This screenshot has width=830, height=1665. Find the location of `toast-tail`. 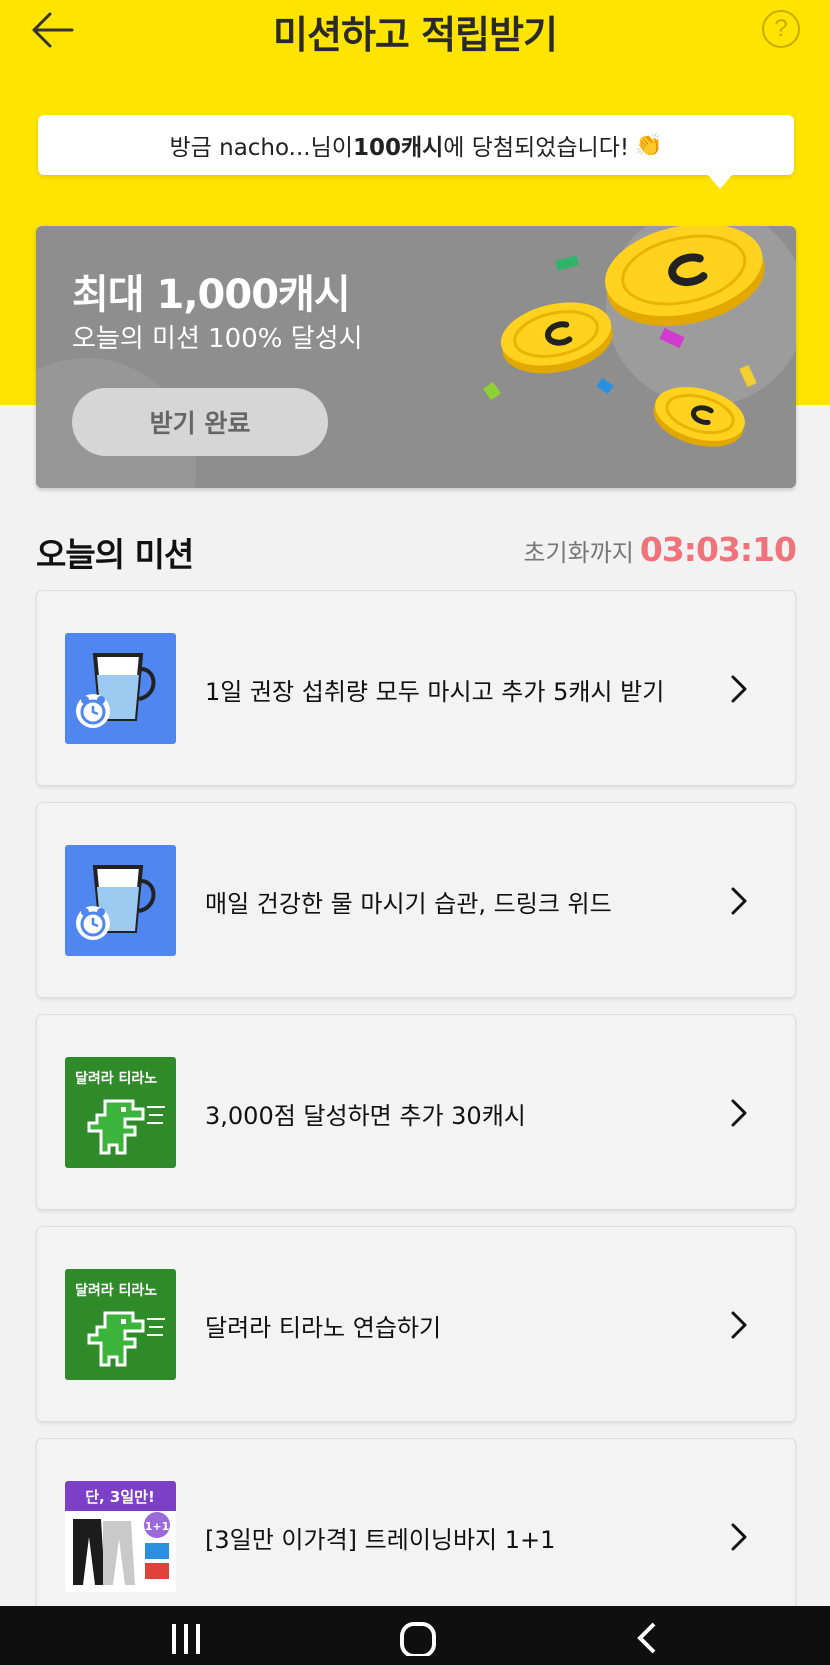

toast-tail is located at coordinates (720, 182).